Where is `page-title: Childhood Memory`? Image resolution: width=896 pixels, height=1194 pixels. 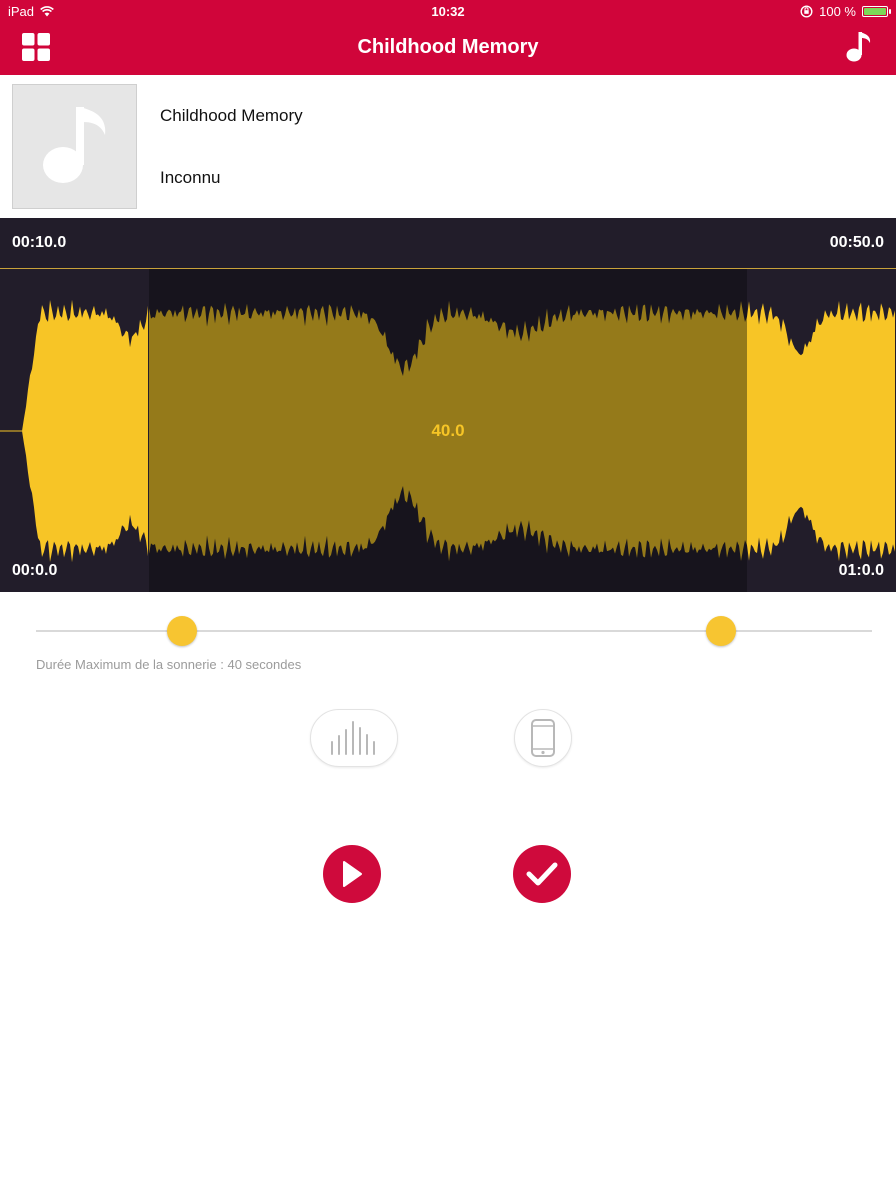
page-title: Childhood Memory is located at coordinates (448, 47).